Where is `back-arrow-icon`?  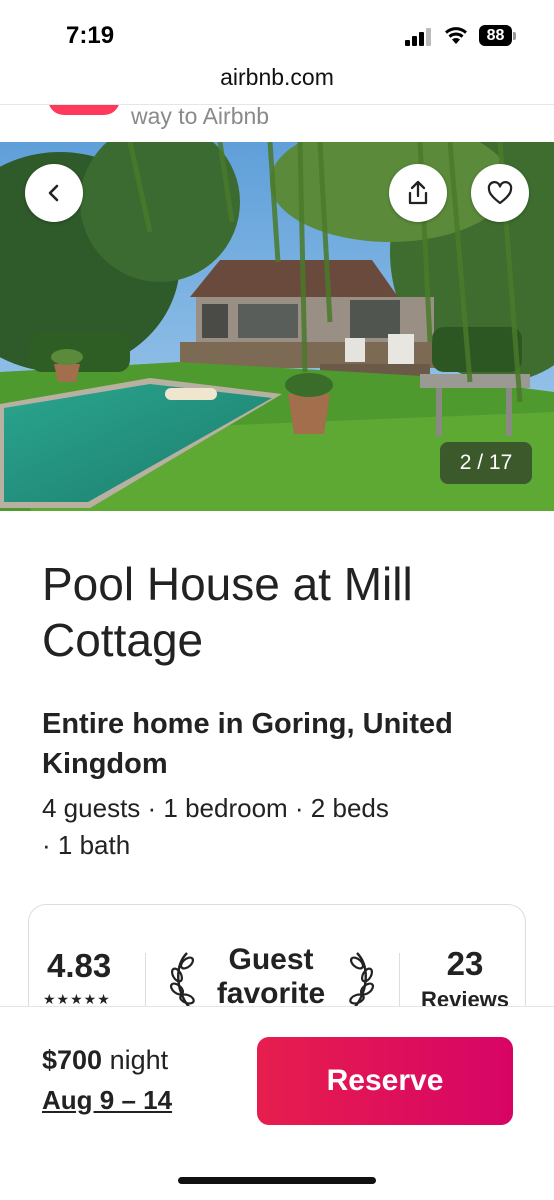
back-arrow-icon is located at coordinates (53, 193).